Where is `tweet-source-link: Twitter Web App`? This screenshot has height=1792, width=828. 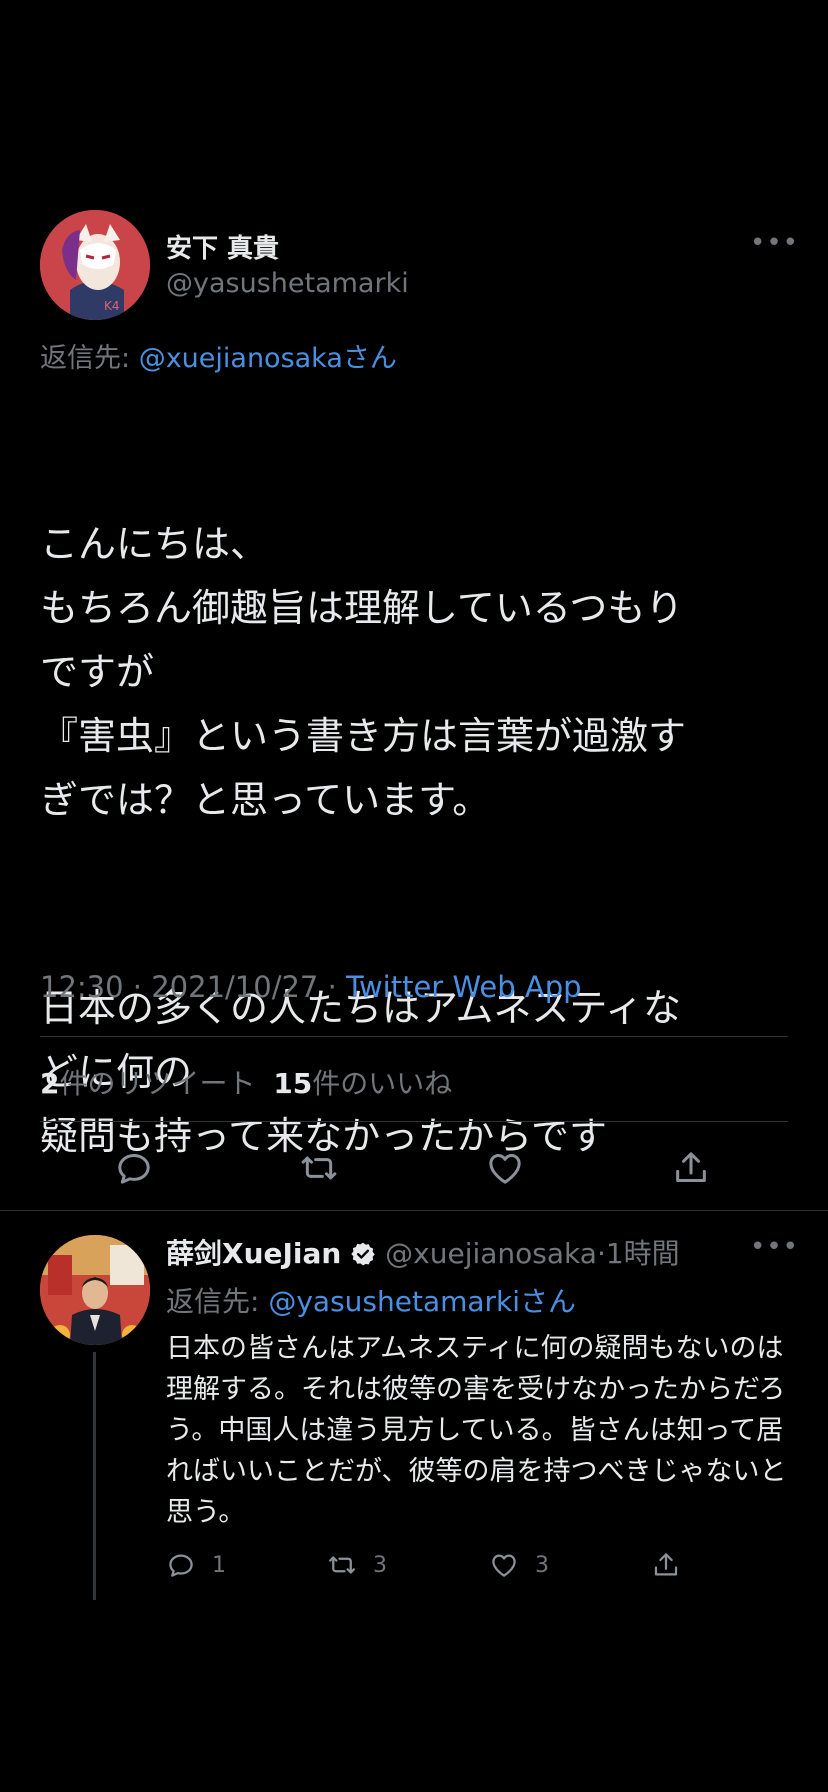 tweet-source-link: Twitter Web App is located at coordinates (464, 987).